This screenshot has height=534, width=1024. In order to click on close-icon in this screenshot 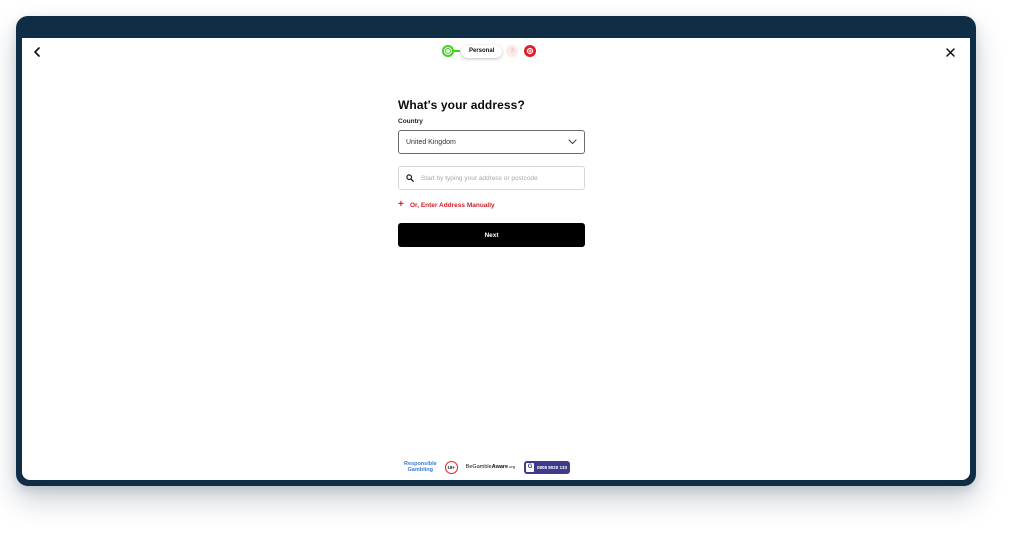, I will do `click(950, 52)`.